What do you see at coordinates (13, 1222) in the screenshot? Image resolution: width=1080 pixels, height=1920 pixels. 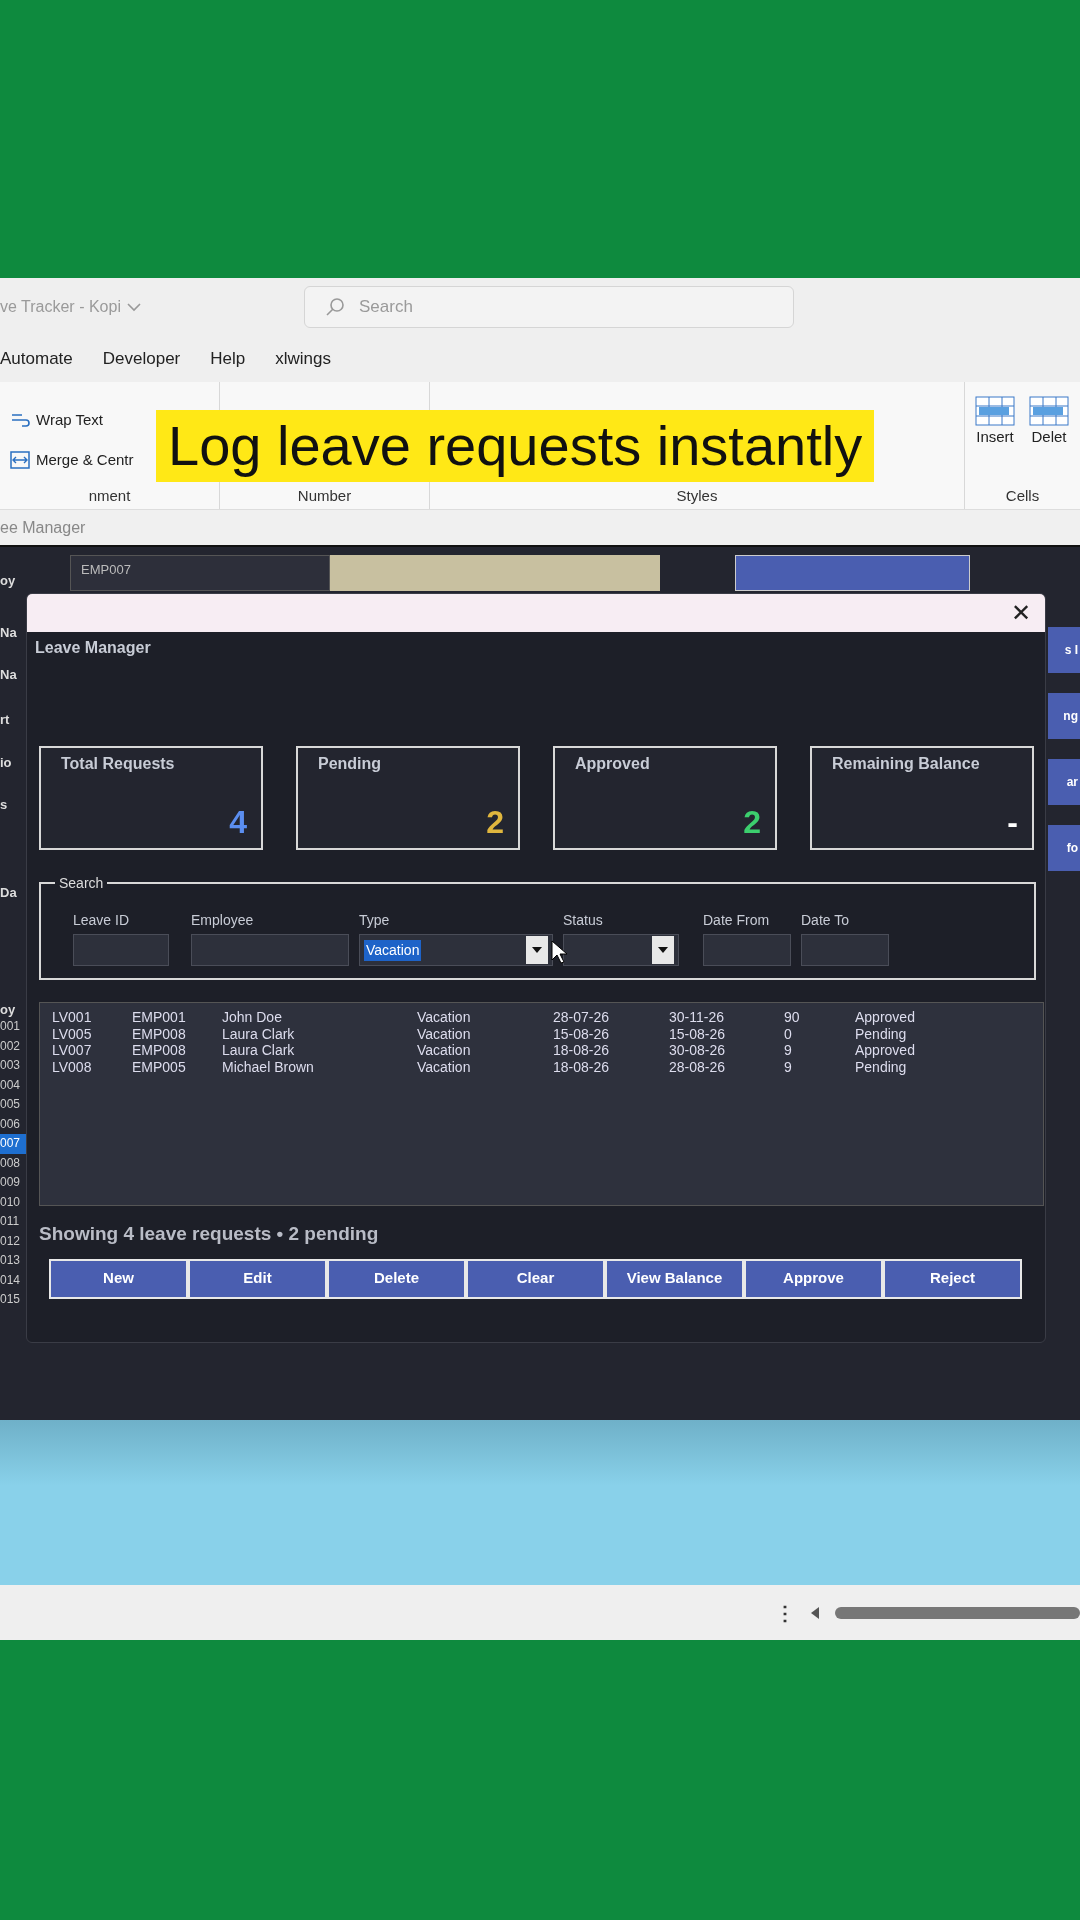 I see `list-item: 011` at bounding box center [13, 1222].